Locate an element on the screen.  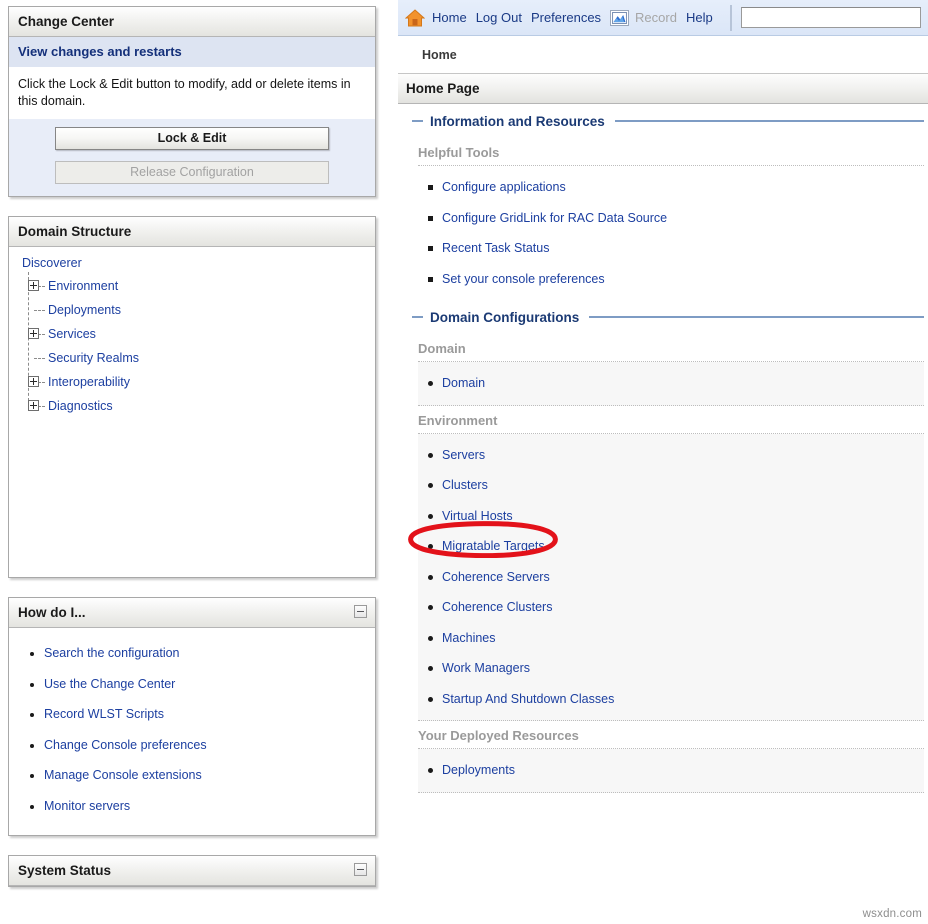
link-machines: Machines is located at coordinates (469, 638).